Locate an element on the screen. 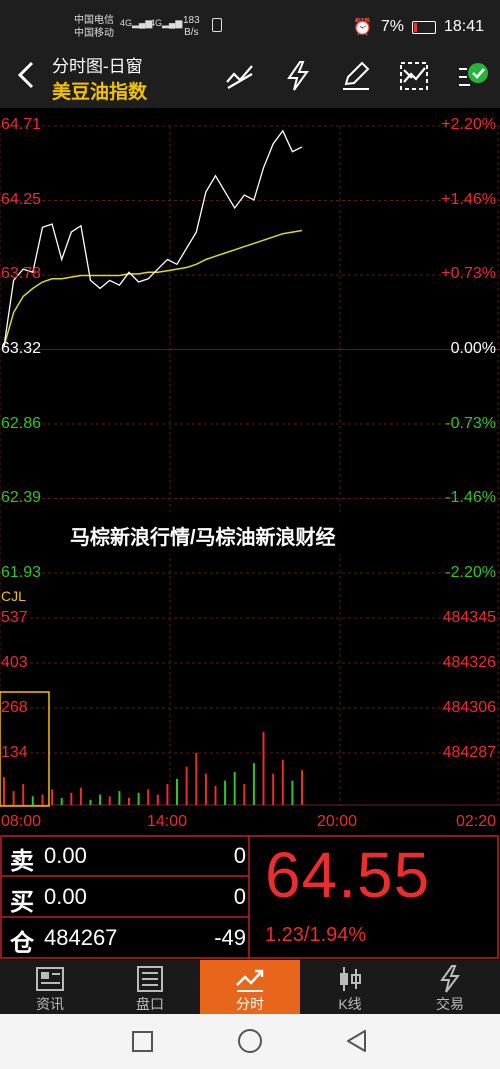 The width and height of the screenshot is (500, 1069). open-interest-axis-label: 484287 is located at coordinates (469, 752).